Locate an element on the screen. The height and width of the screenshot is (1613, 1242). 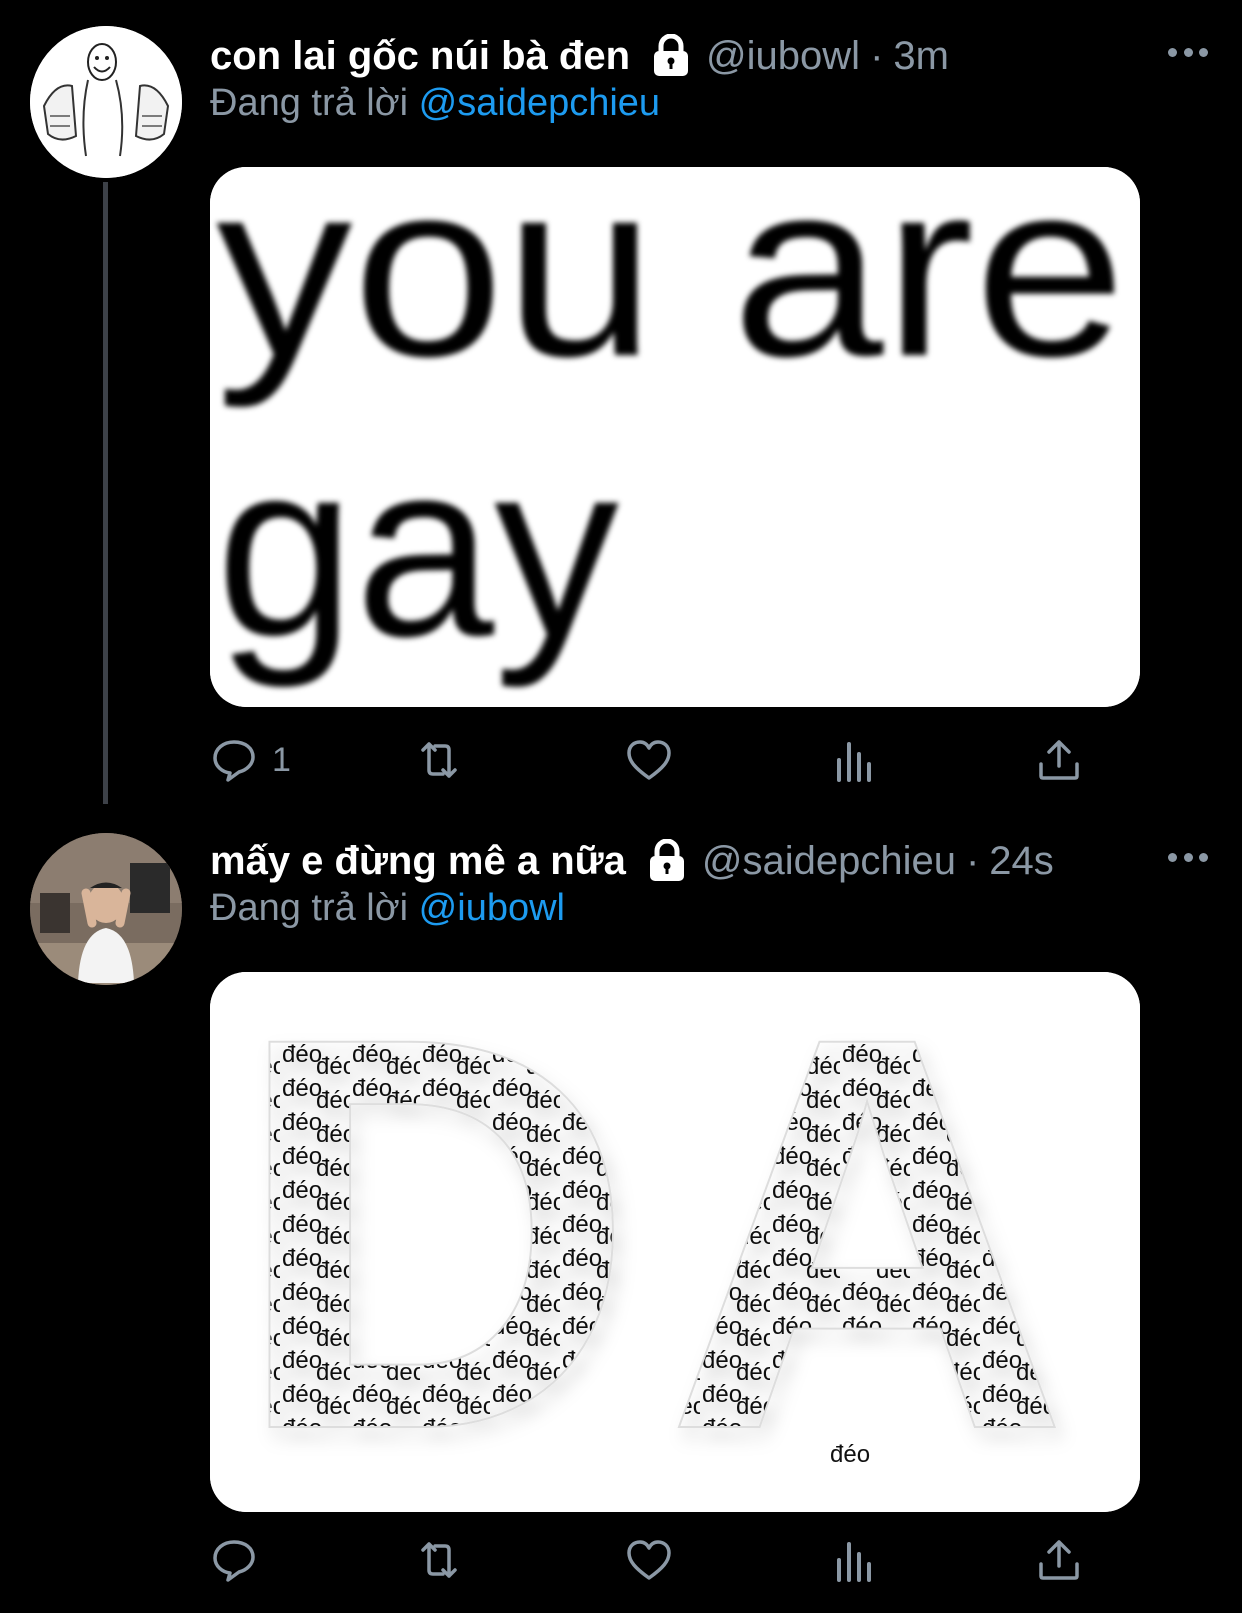
replying-to: Đang trả lời @iubowl is located at coordinates (387, 908).